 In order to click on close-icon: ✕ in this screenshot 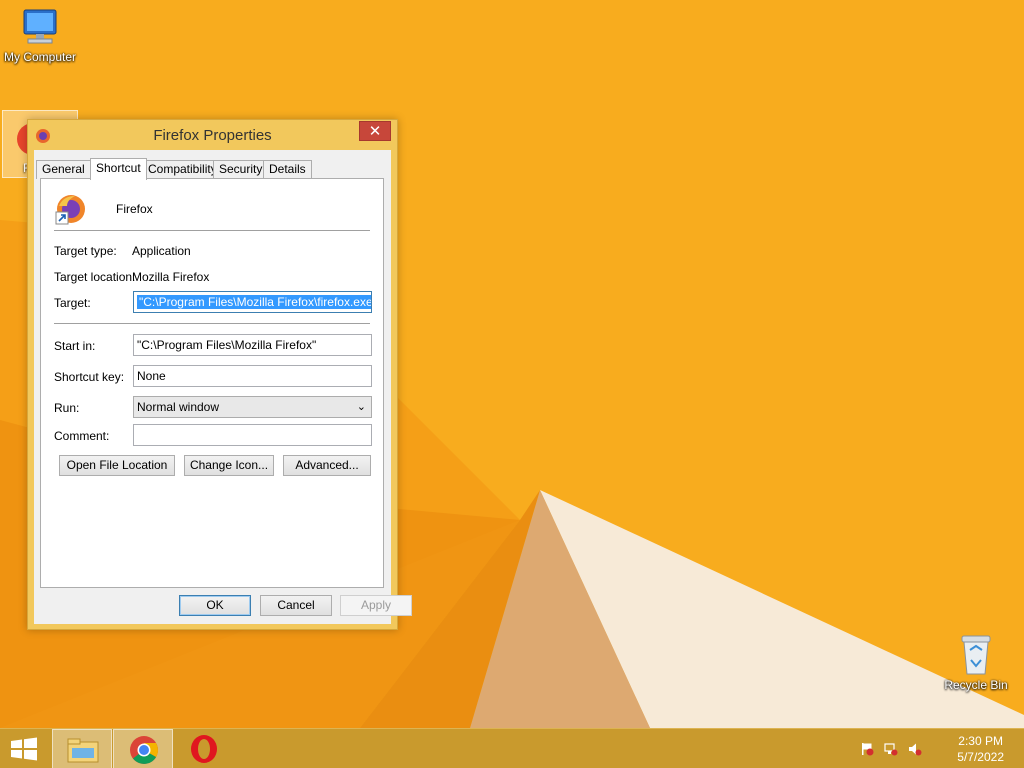, I will do `click(375, 131)`.